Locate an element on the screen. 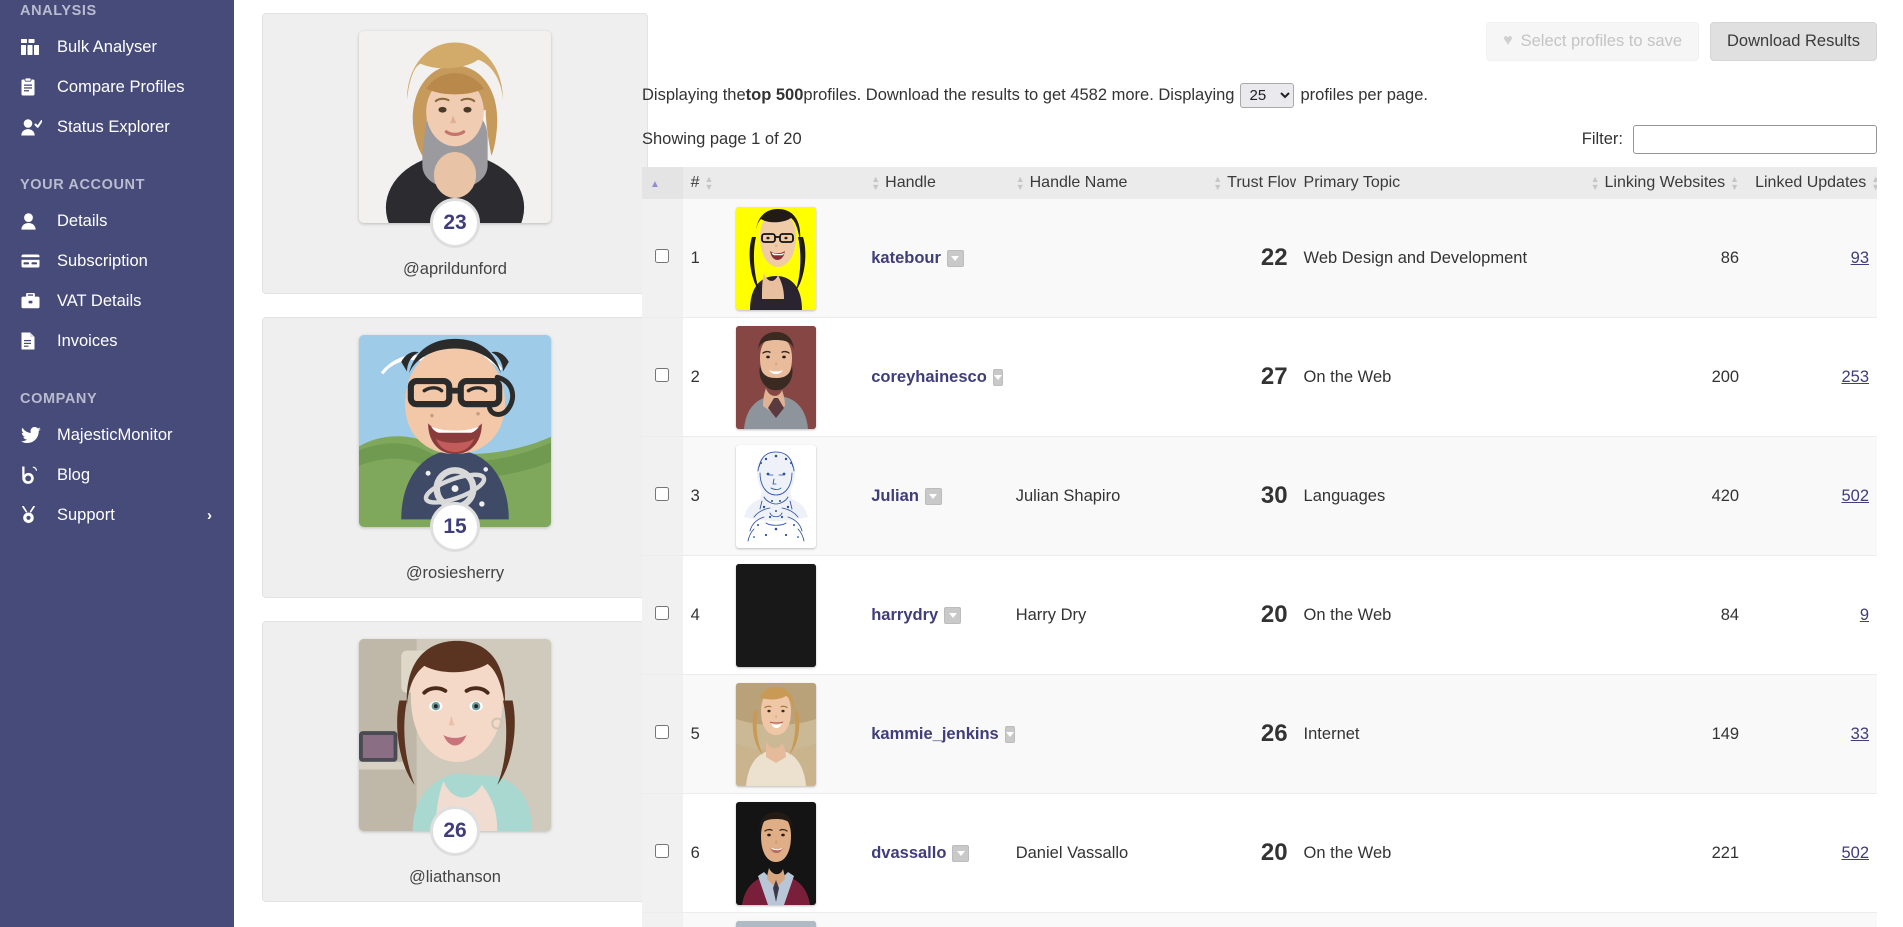  row-handle-name: Julian Shapiro is located at coordinates (1106, 496).